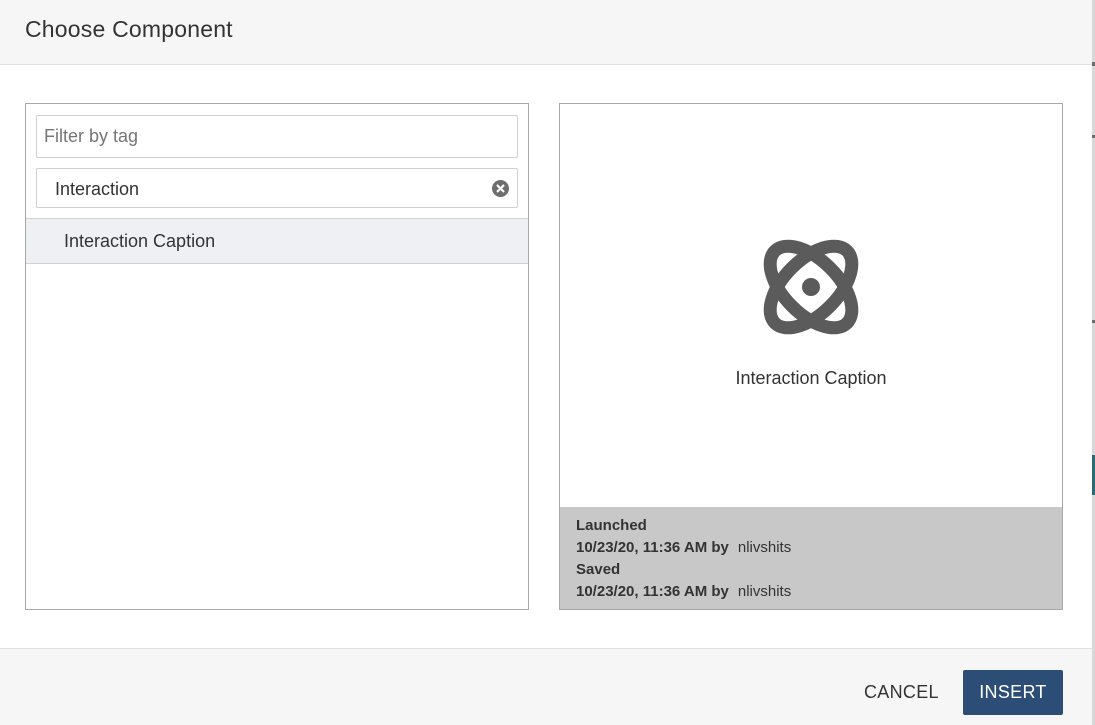 Image resolution: width=1095 pixels, height=725 pixels. What do you see at coordinates (277, 188) in the screenshot?
I see `component-search-field: Interaction` at bounding box center [277, 188].